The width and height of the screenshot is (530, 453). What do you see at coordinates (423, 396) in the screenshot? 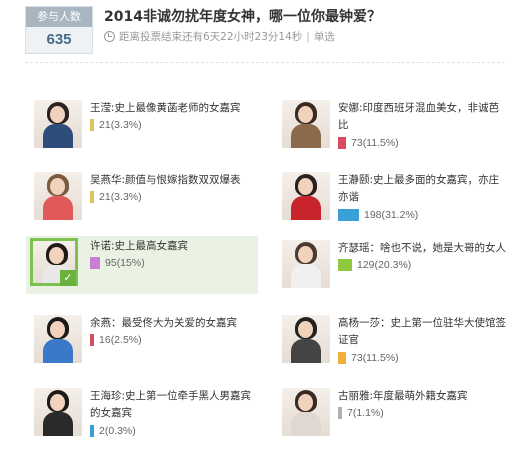
I see `option-name: 古丽雅:年度最萌外籍女嘉宾` at bounding box center [423, 396].